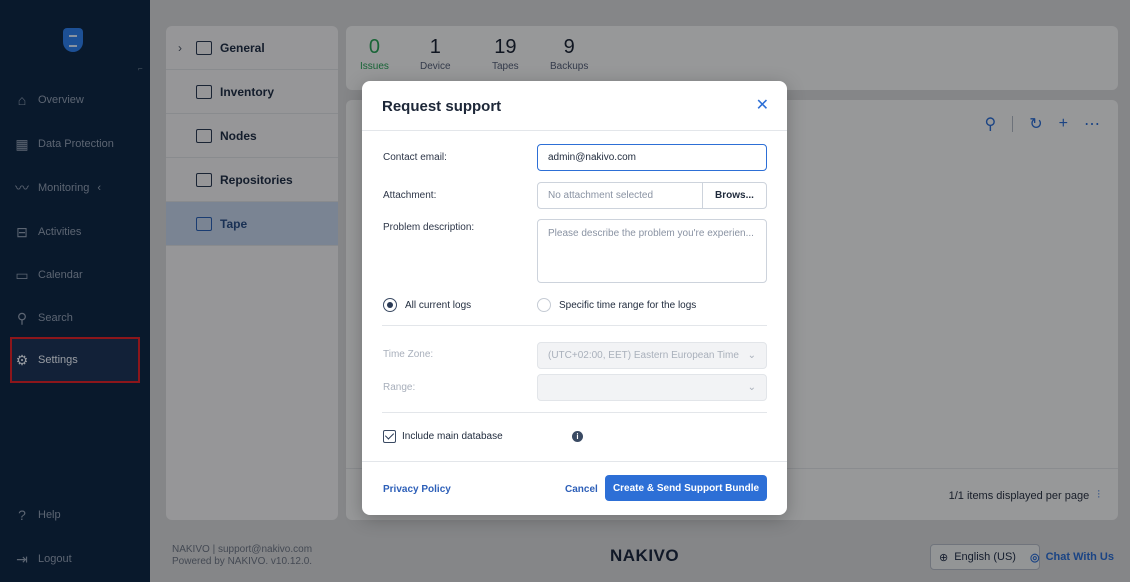 This screenshot has width=1130, height=582. What do you see at coordinates (944, 557) in the screenshot?
I see `globe-icon: ⊕` at bounding box center [944, 557].